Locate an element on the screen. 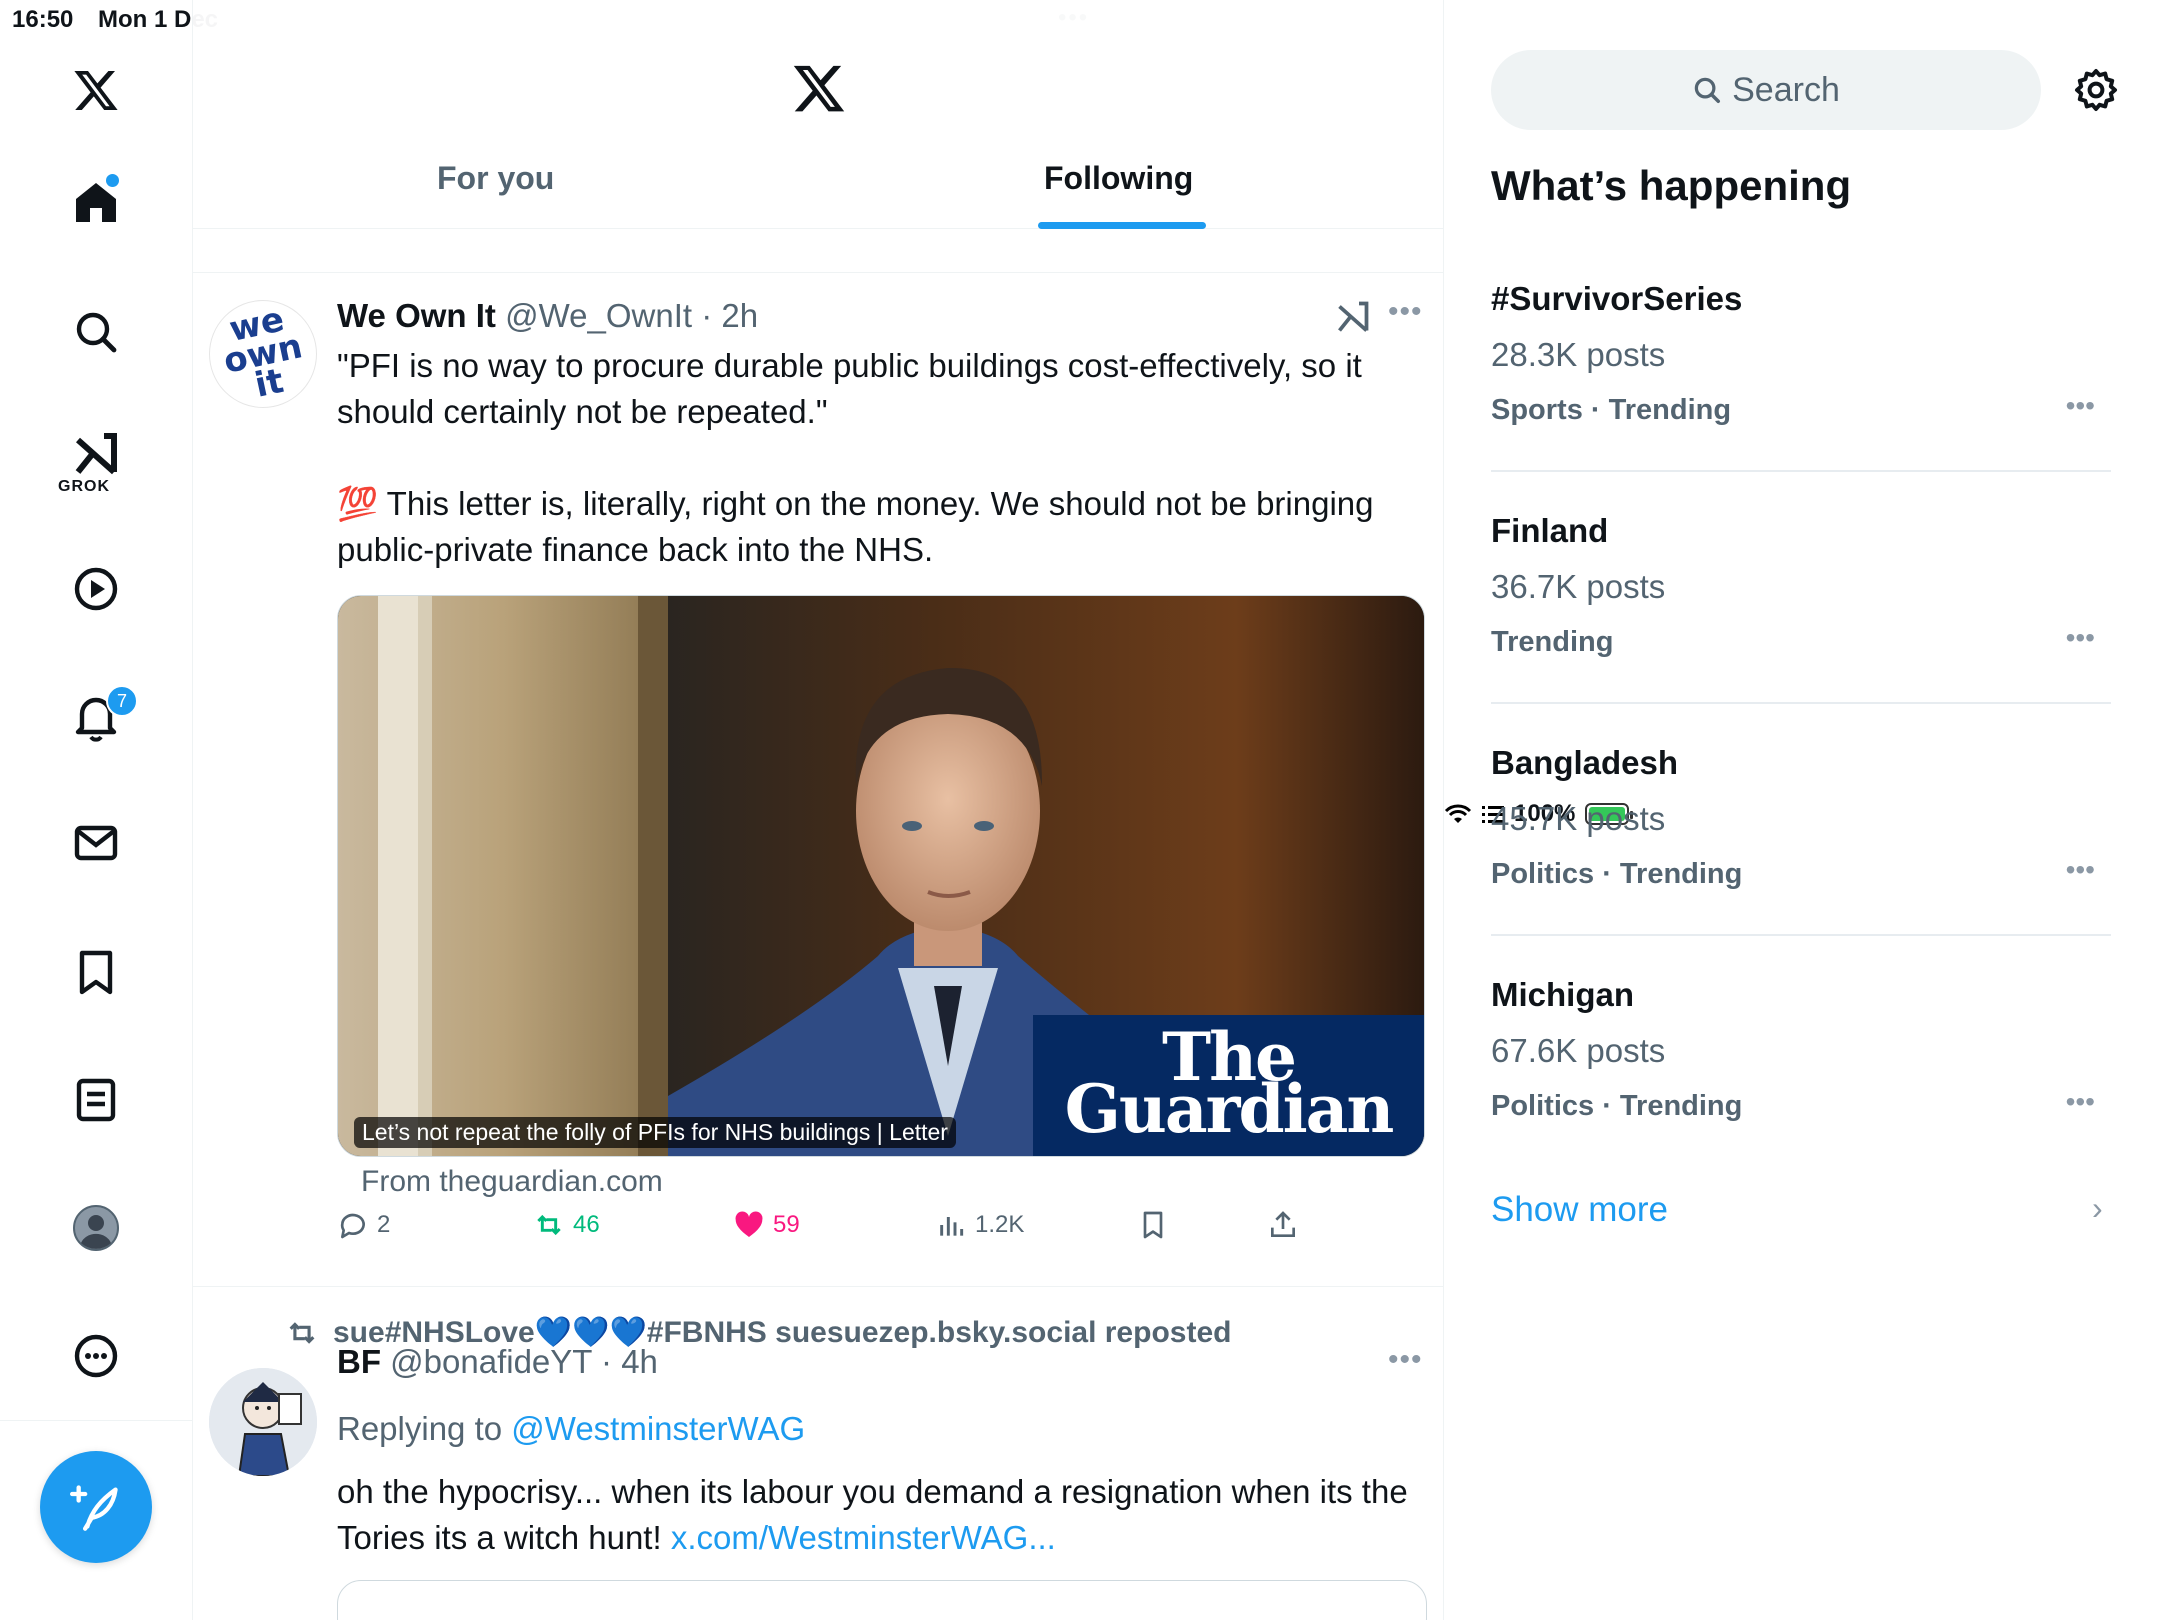 The height and width of the screenshot is (1624, 2160). whats-happening-title: What’s happening is located at coordinates (1671, 185).